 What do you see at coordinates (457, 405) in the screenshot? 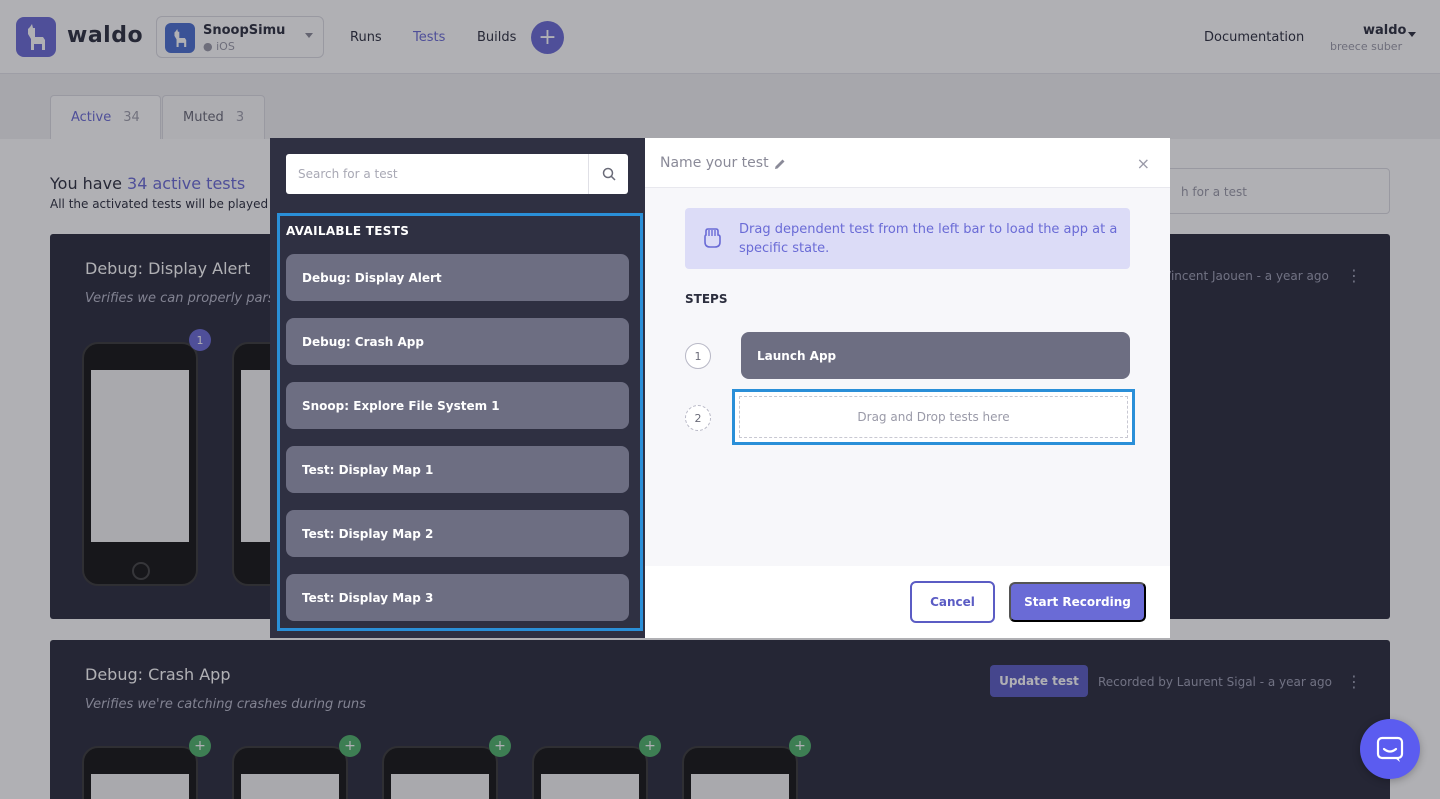
I see `available-test-item: Snoop: Explore File System 1` at bounding box center [457, 405].